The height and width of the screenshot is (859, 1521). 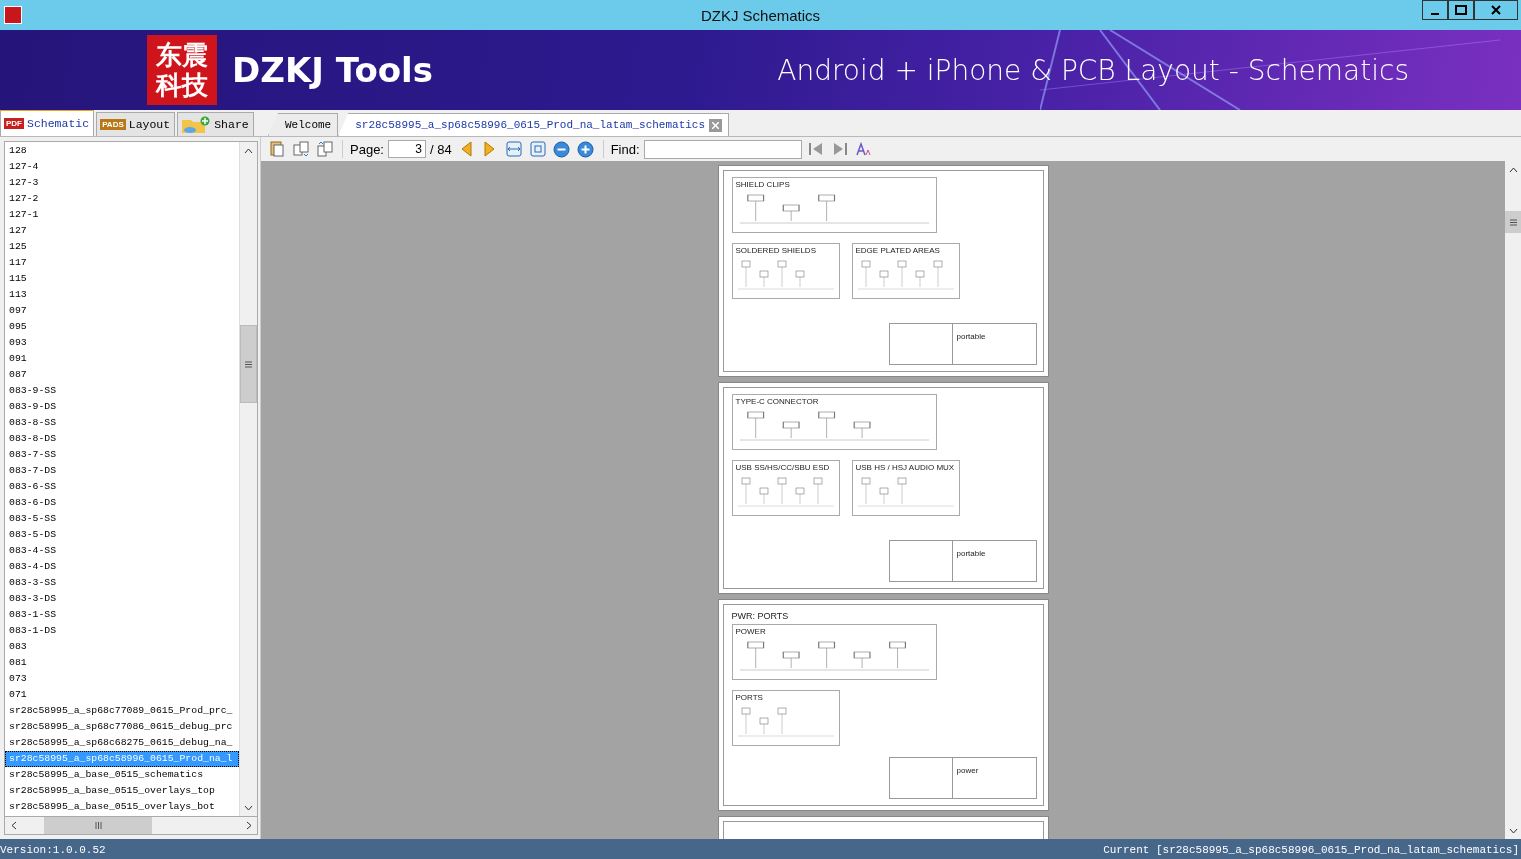 What do you see at coordinates (122, 551) in the screenshot?
I see `list-item: 083-4-SS` at bounding box center [122, 551].